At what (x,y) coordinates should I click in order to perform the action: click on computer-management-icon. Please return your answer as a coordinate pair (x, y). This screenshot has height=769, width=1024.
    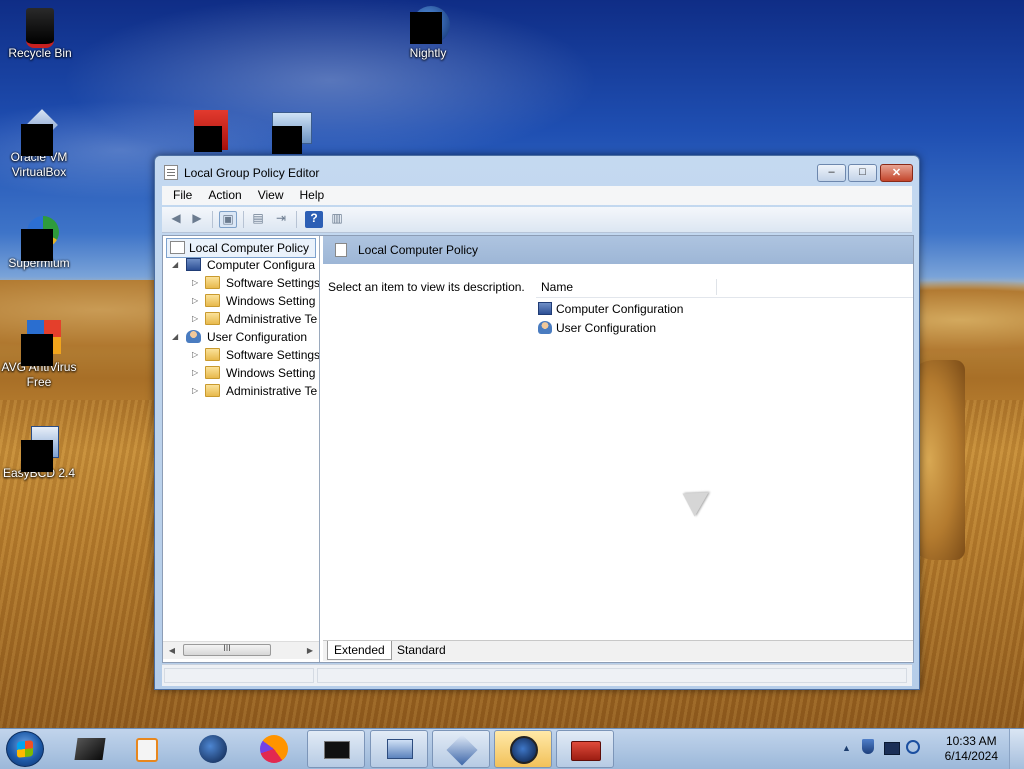
    Looking at the image, I should click on (400, 749).